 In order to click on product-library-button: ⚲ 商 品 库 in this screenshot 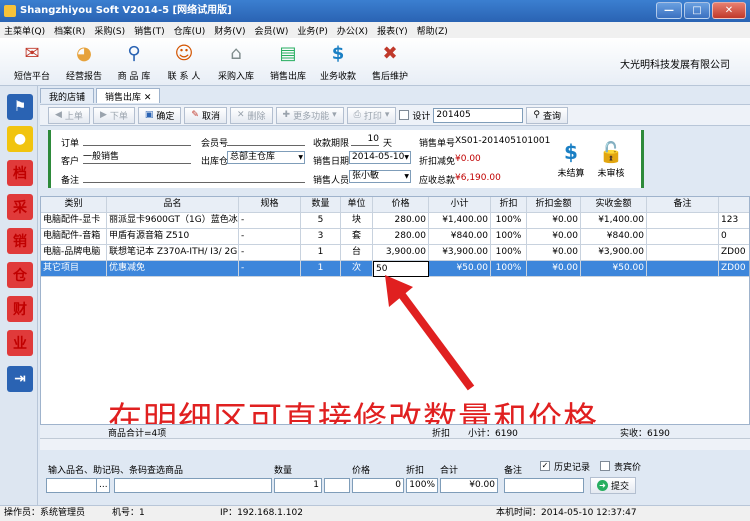, I will do `click(134, 61)`.